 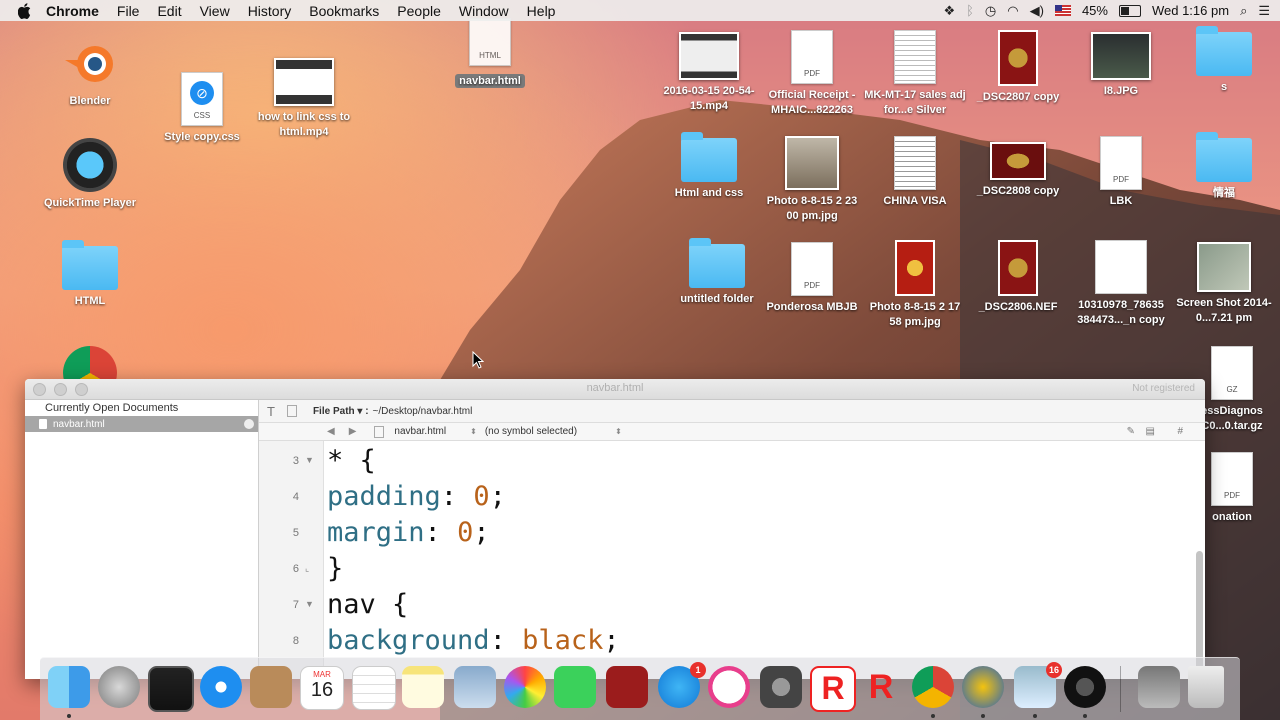 I want to click on trash-icon, so click(x=1206, y=687).